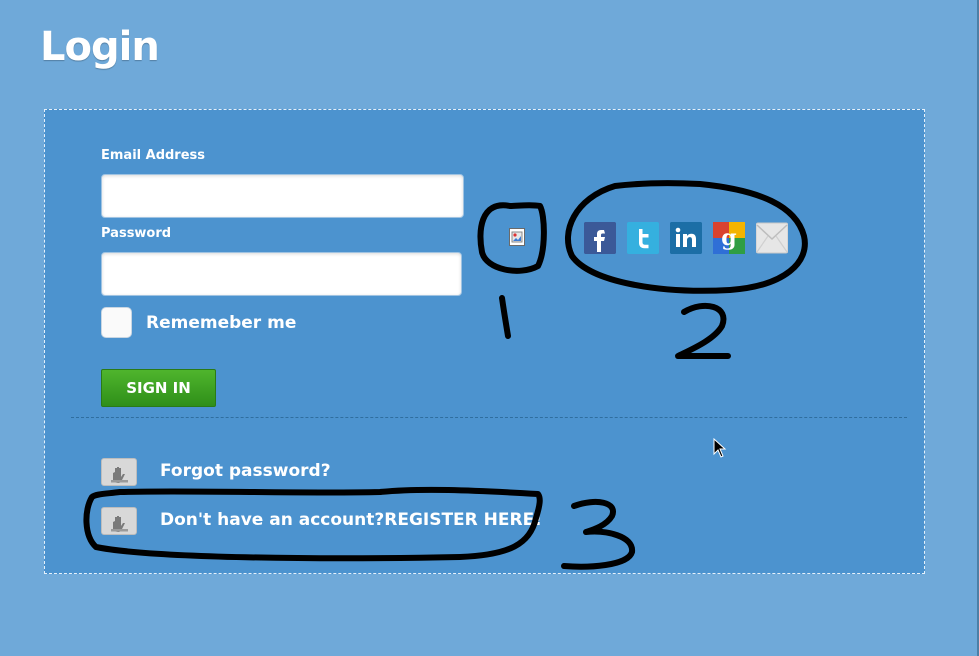 The height and width of the screenshot is (656, 979). Describe the element at coordinates (720, 448) in the screenshot. I see `mouse-cursor-icon` at that location.